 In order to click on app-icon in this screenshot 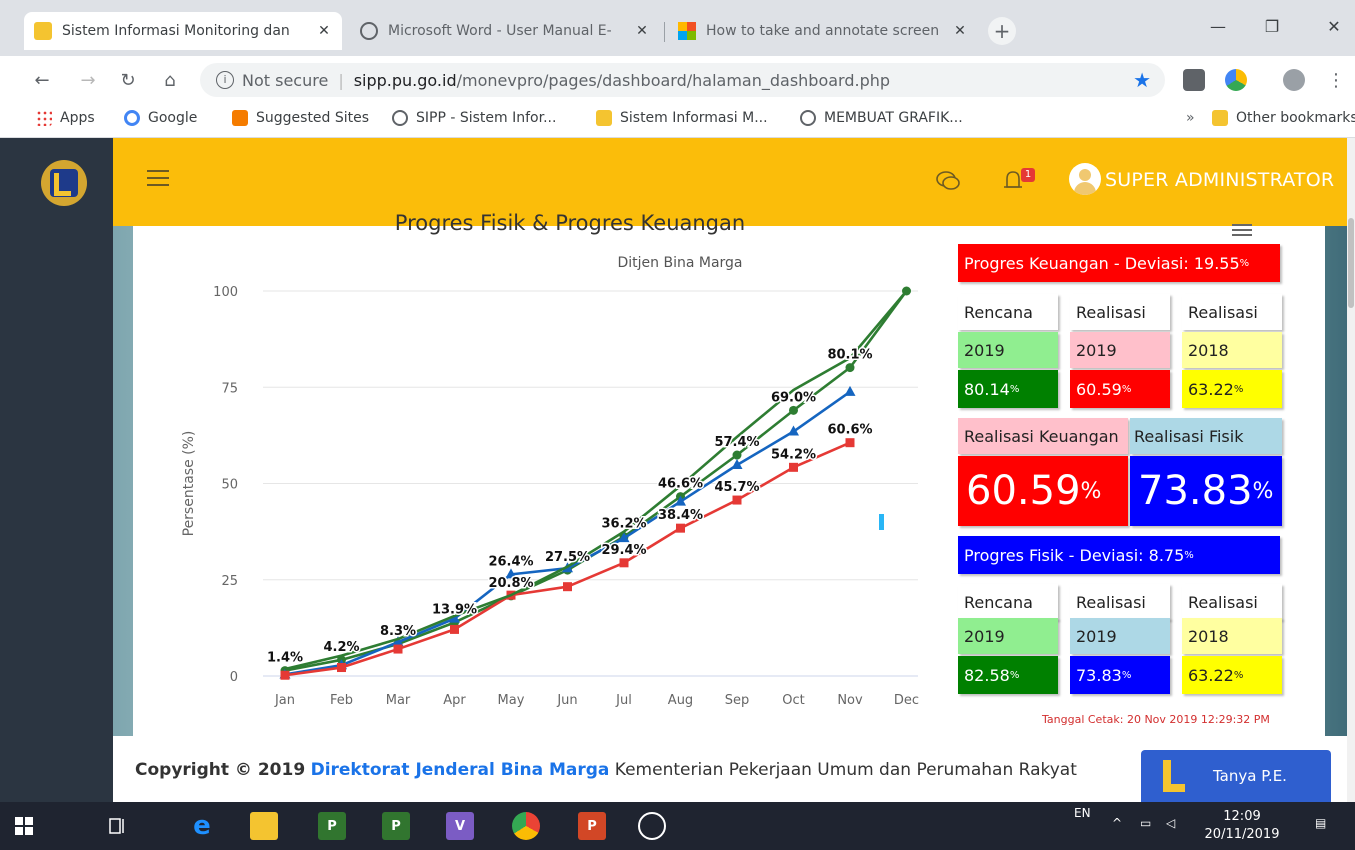, I will do `click(652, 826)`.